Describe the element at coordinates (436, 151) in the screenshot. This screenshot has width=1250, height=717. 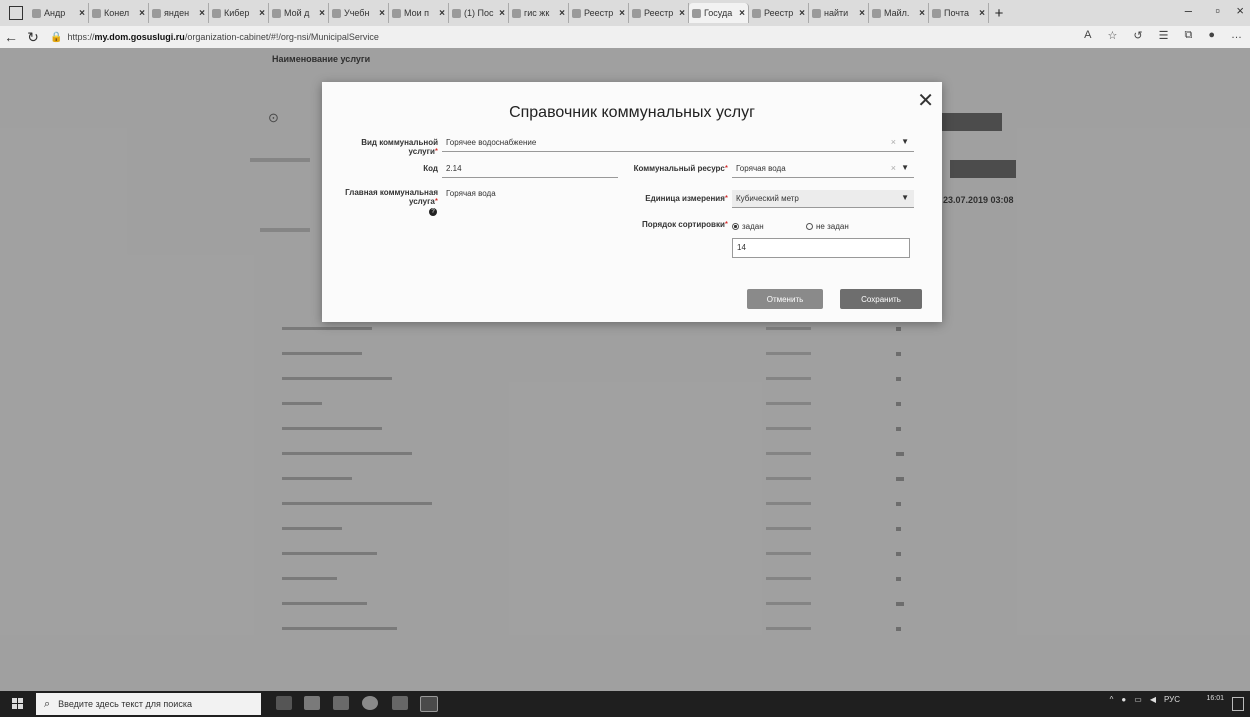
I see `required-mark: *` at that location.